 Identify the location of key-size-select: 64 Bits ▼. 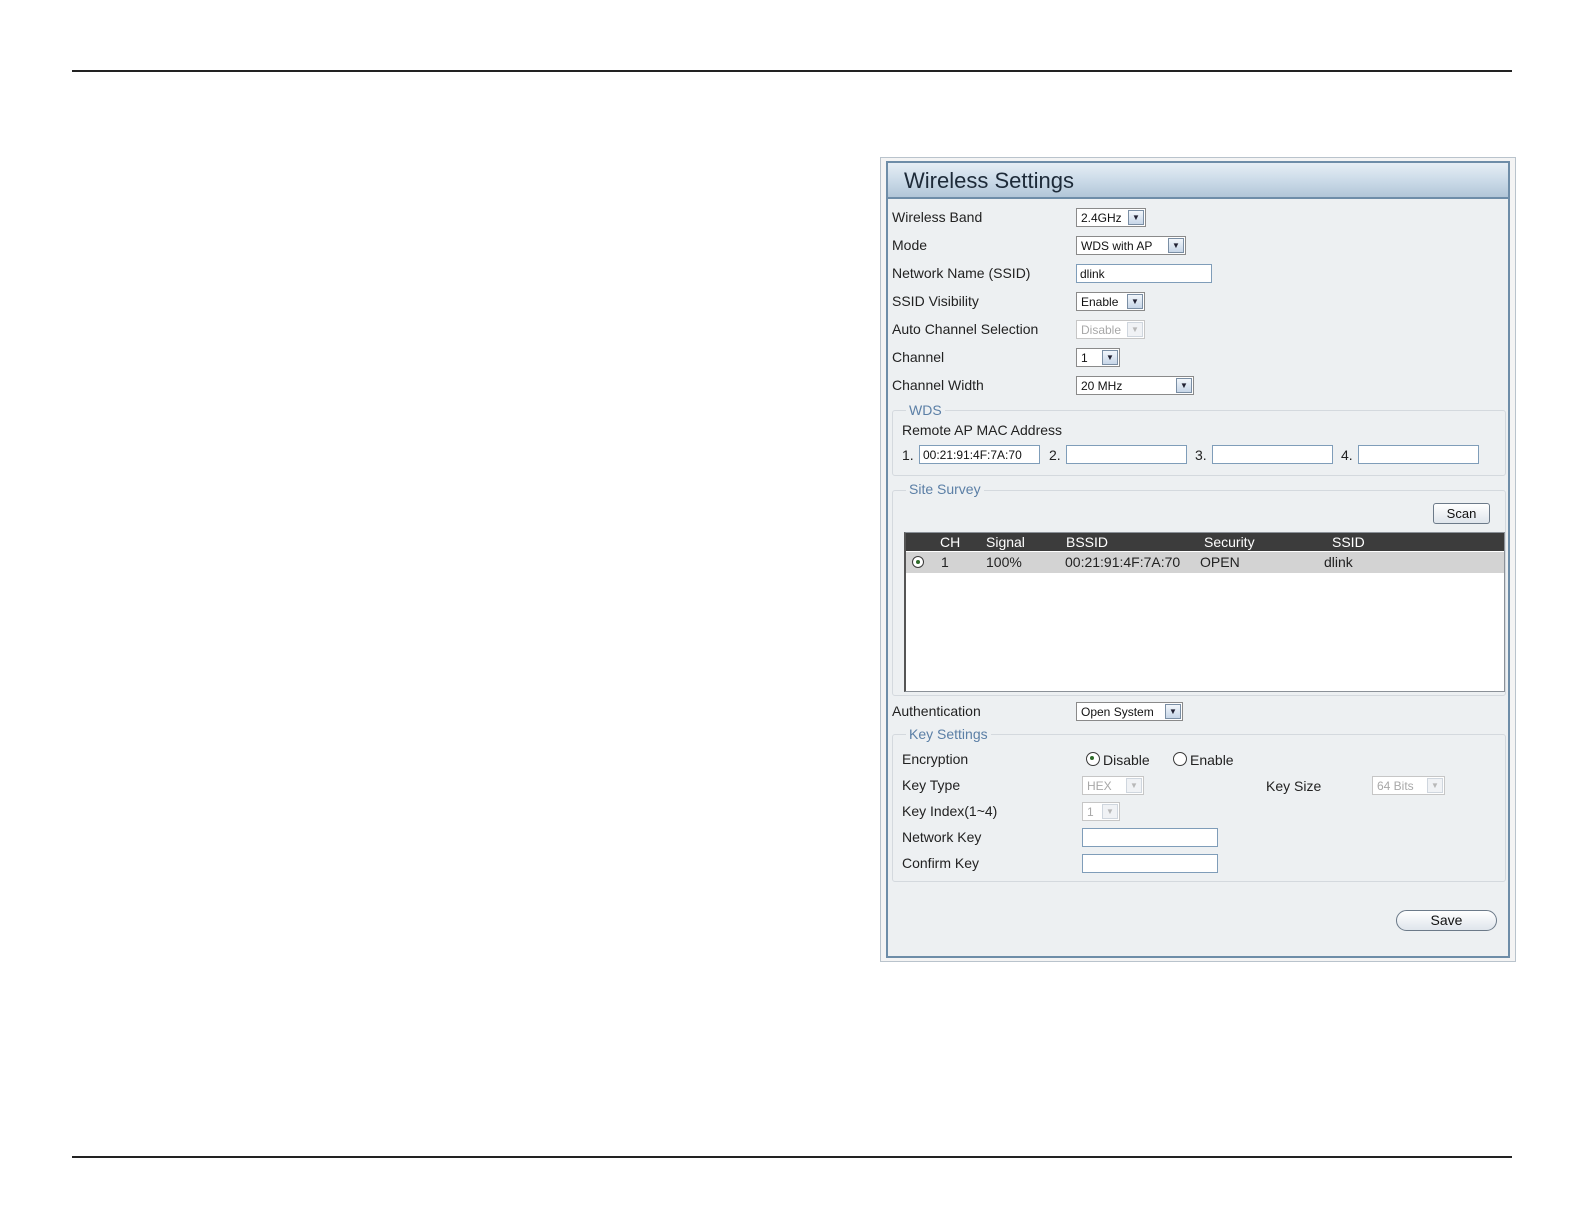
(1408, 785).